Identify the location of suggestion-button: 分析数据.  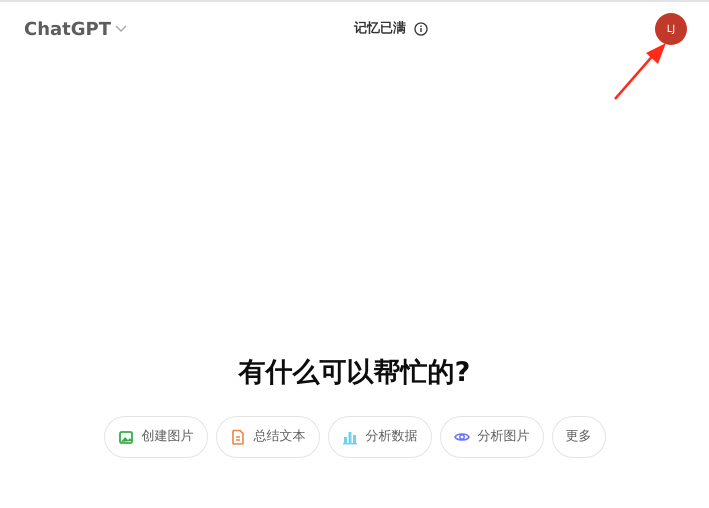
(380, 437).